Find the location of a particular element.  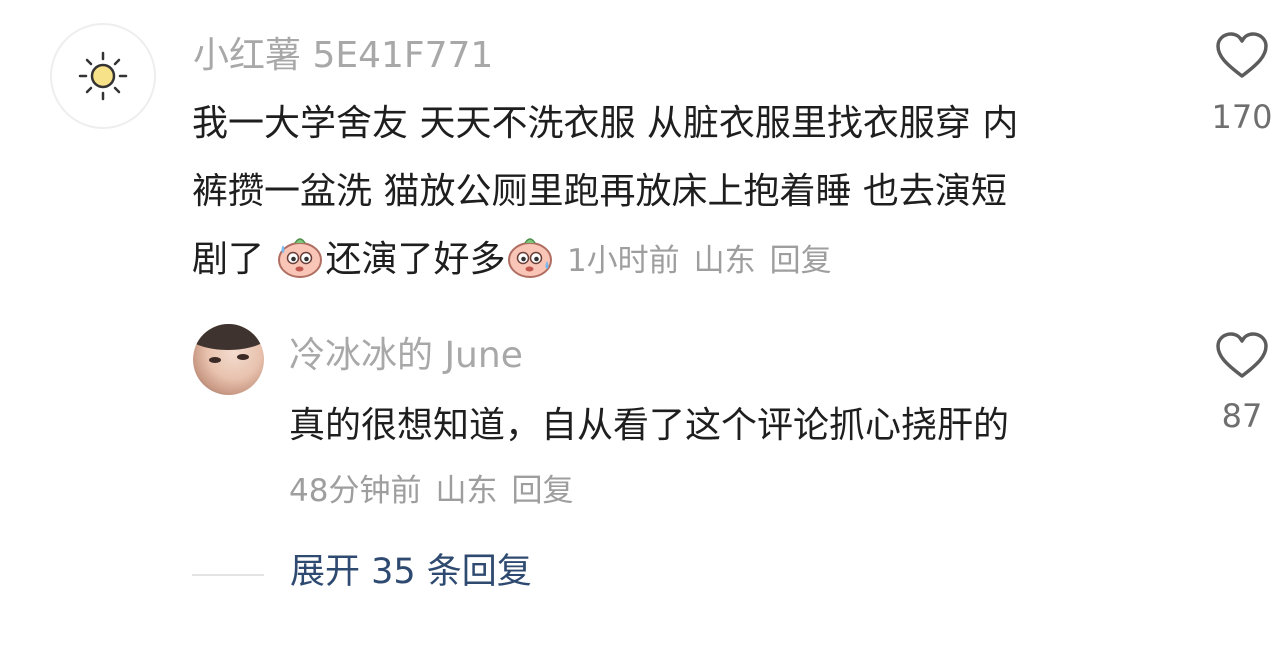

comment-like-count: 170 is located at coordinates (1242, 117).